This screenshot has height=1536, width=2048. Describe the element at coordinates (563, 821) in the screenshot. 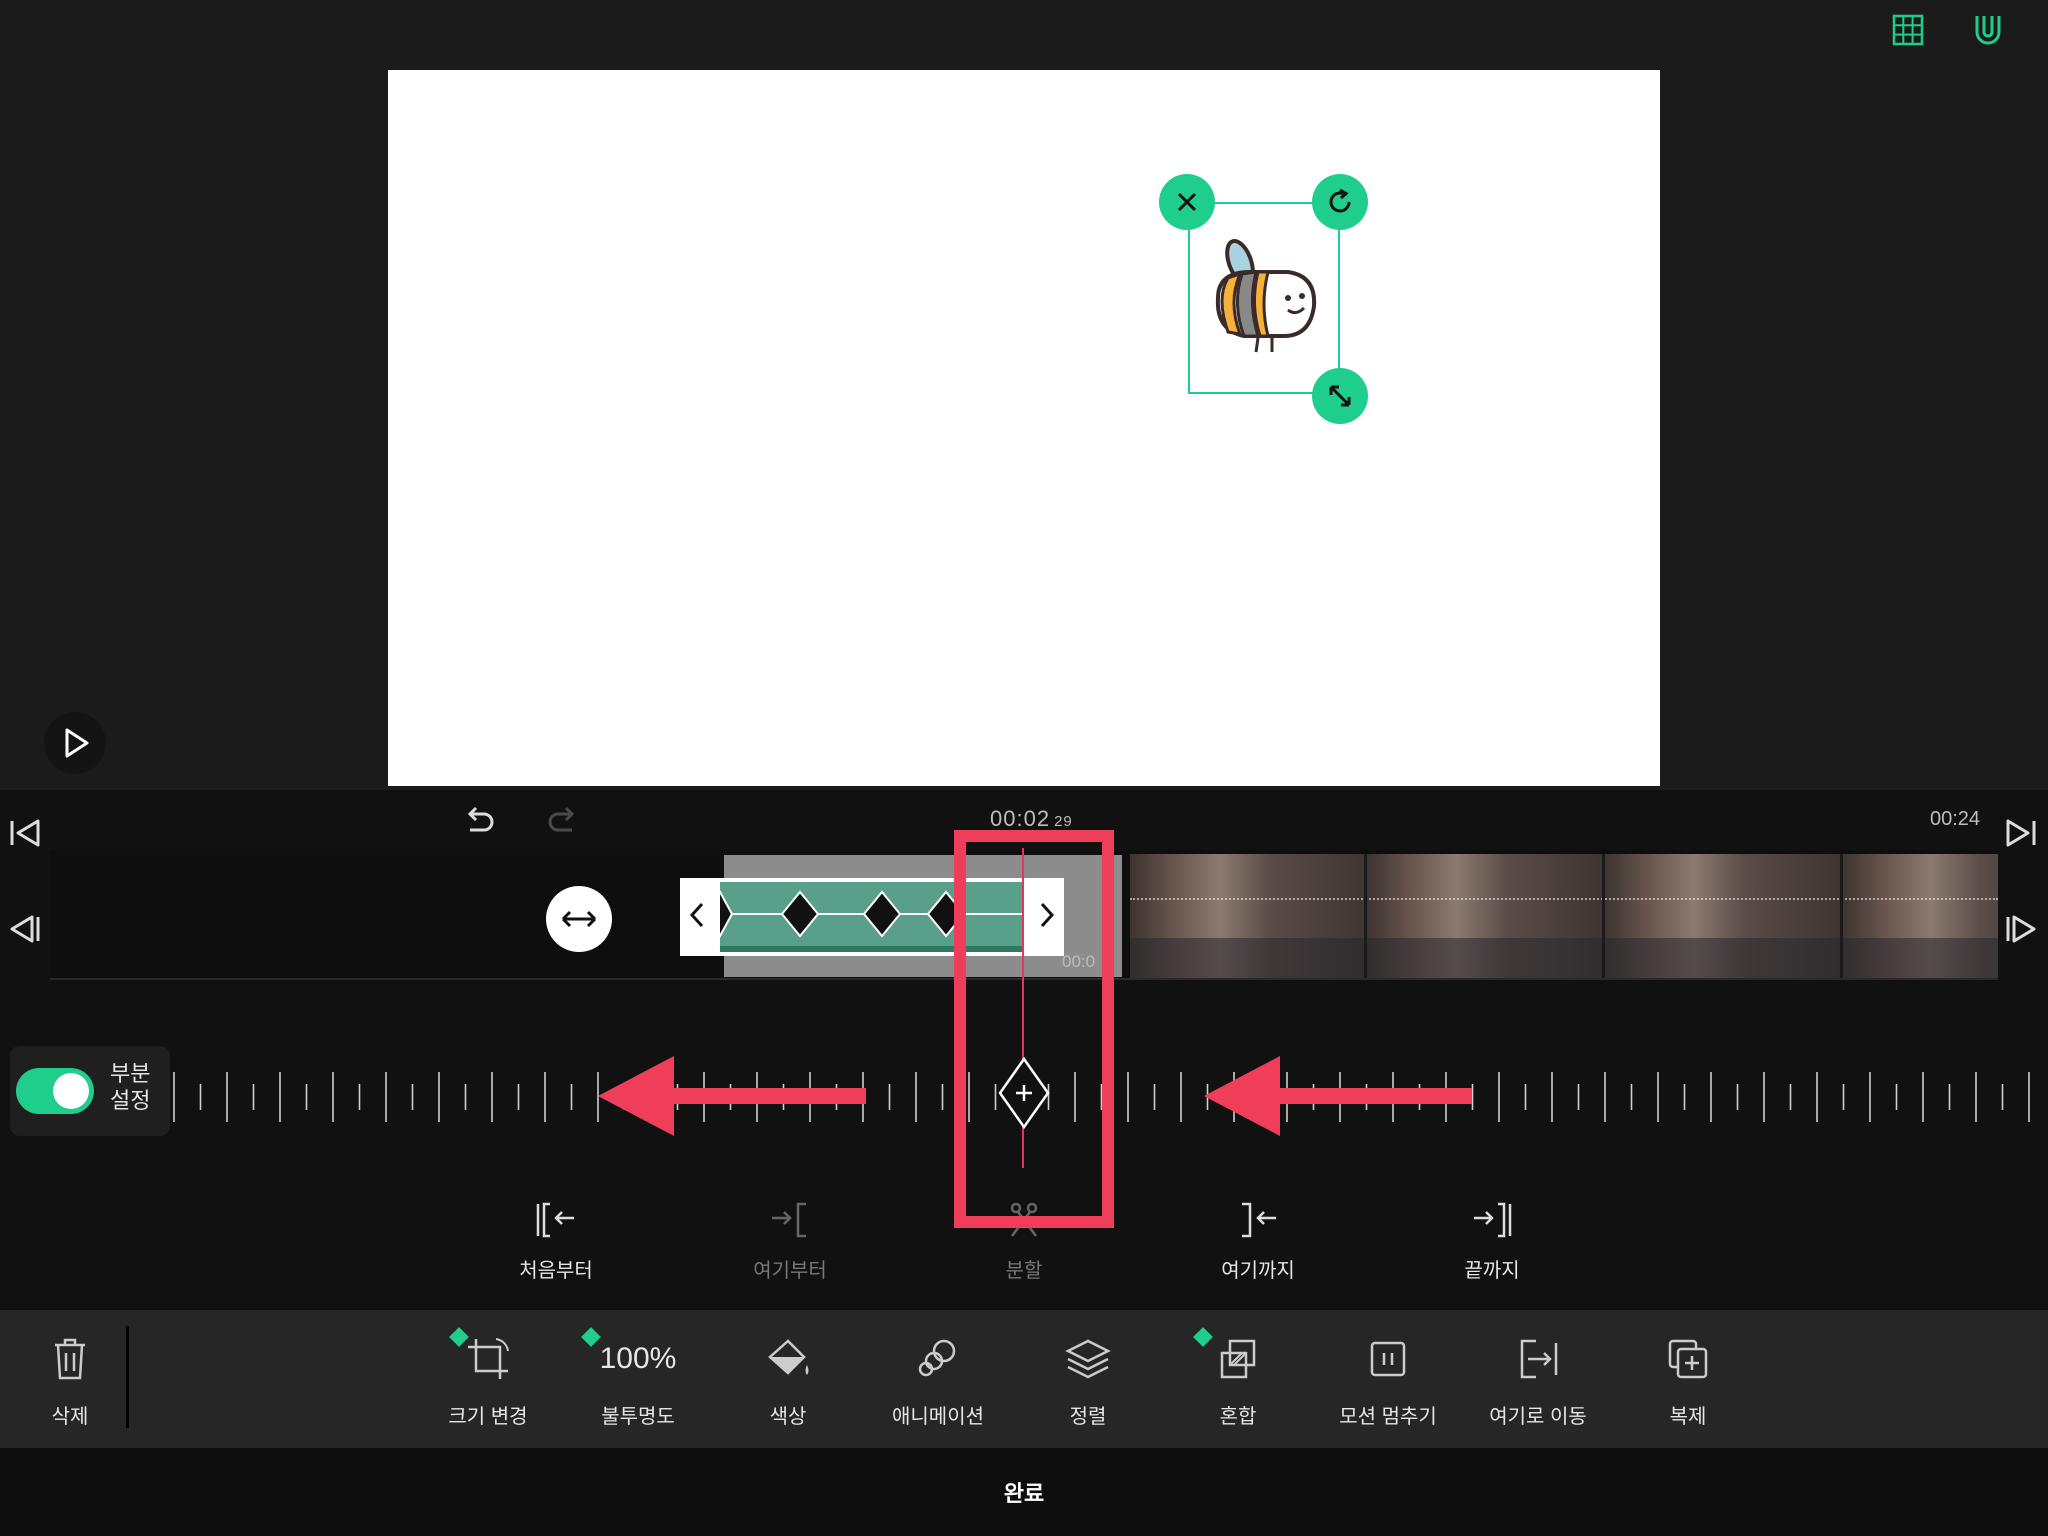

I see `redo-icon` at that location.